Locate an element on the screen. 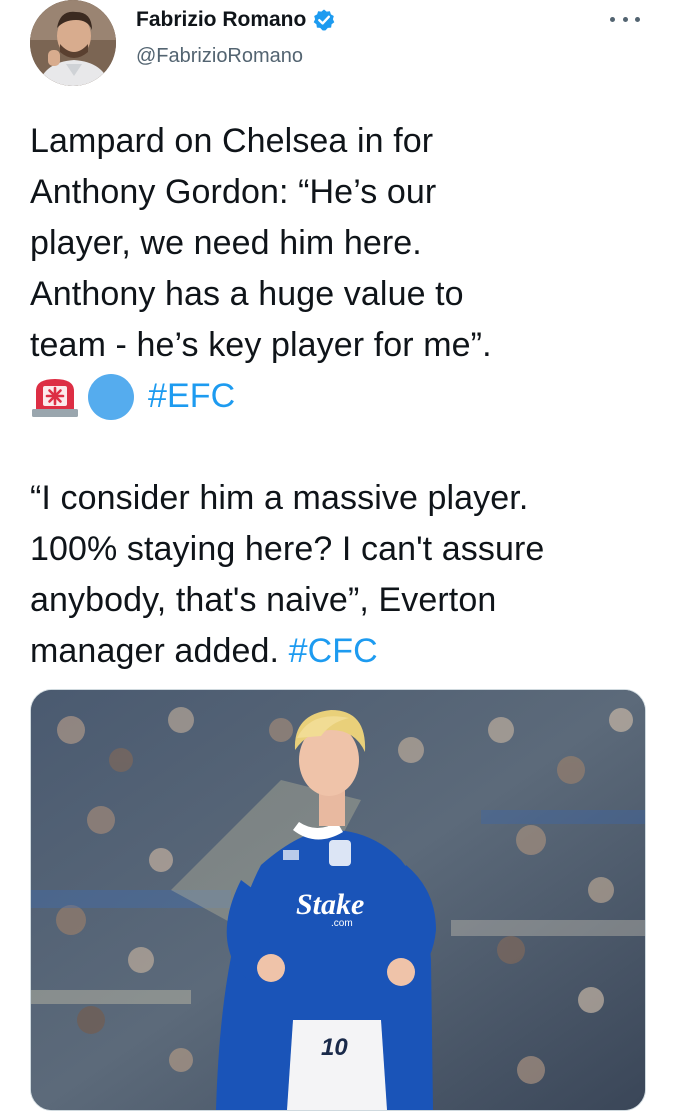 The width and height of the screenshot is (675, 1111). emoji-hashtag-line: #EFC is located at coordinates (340, 396).